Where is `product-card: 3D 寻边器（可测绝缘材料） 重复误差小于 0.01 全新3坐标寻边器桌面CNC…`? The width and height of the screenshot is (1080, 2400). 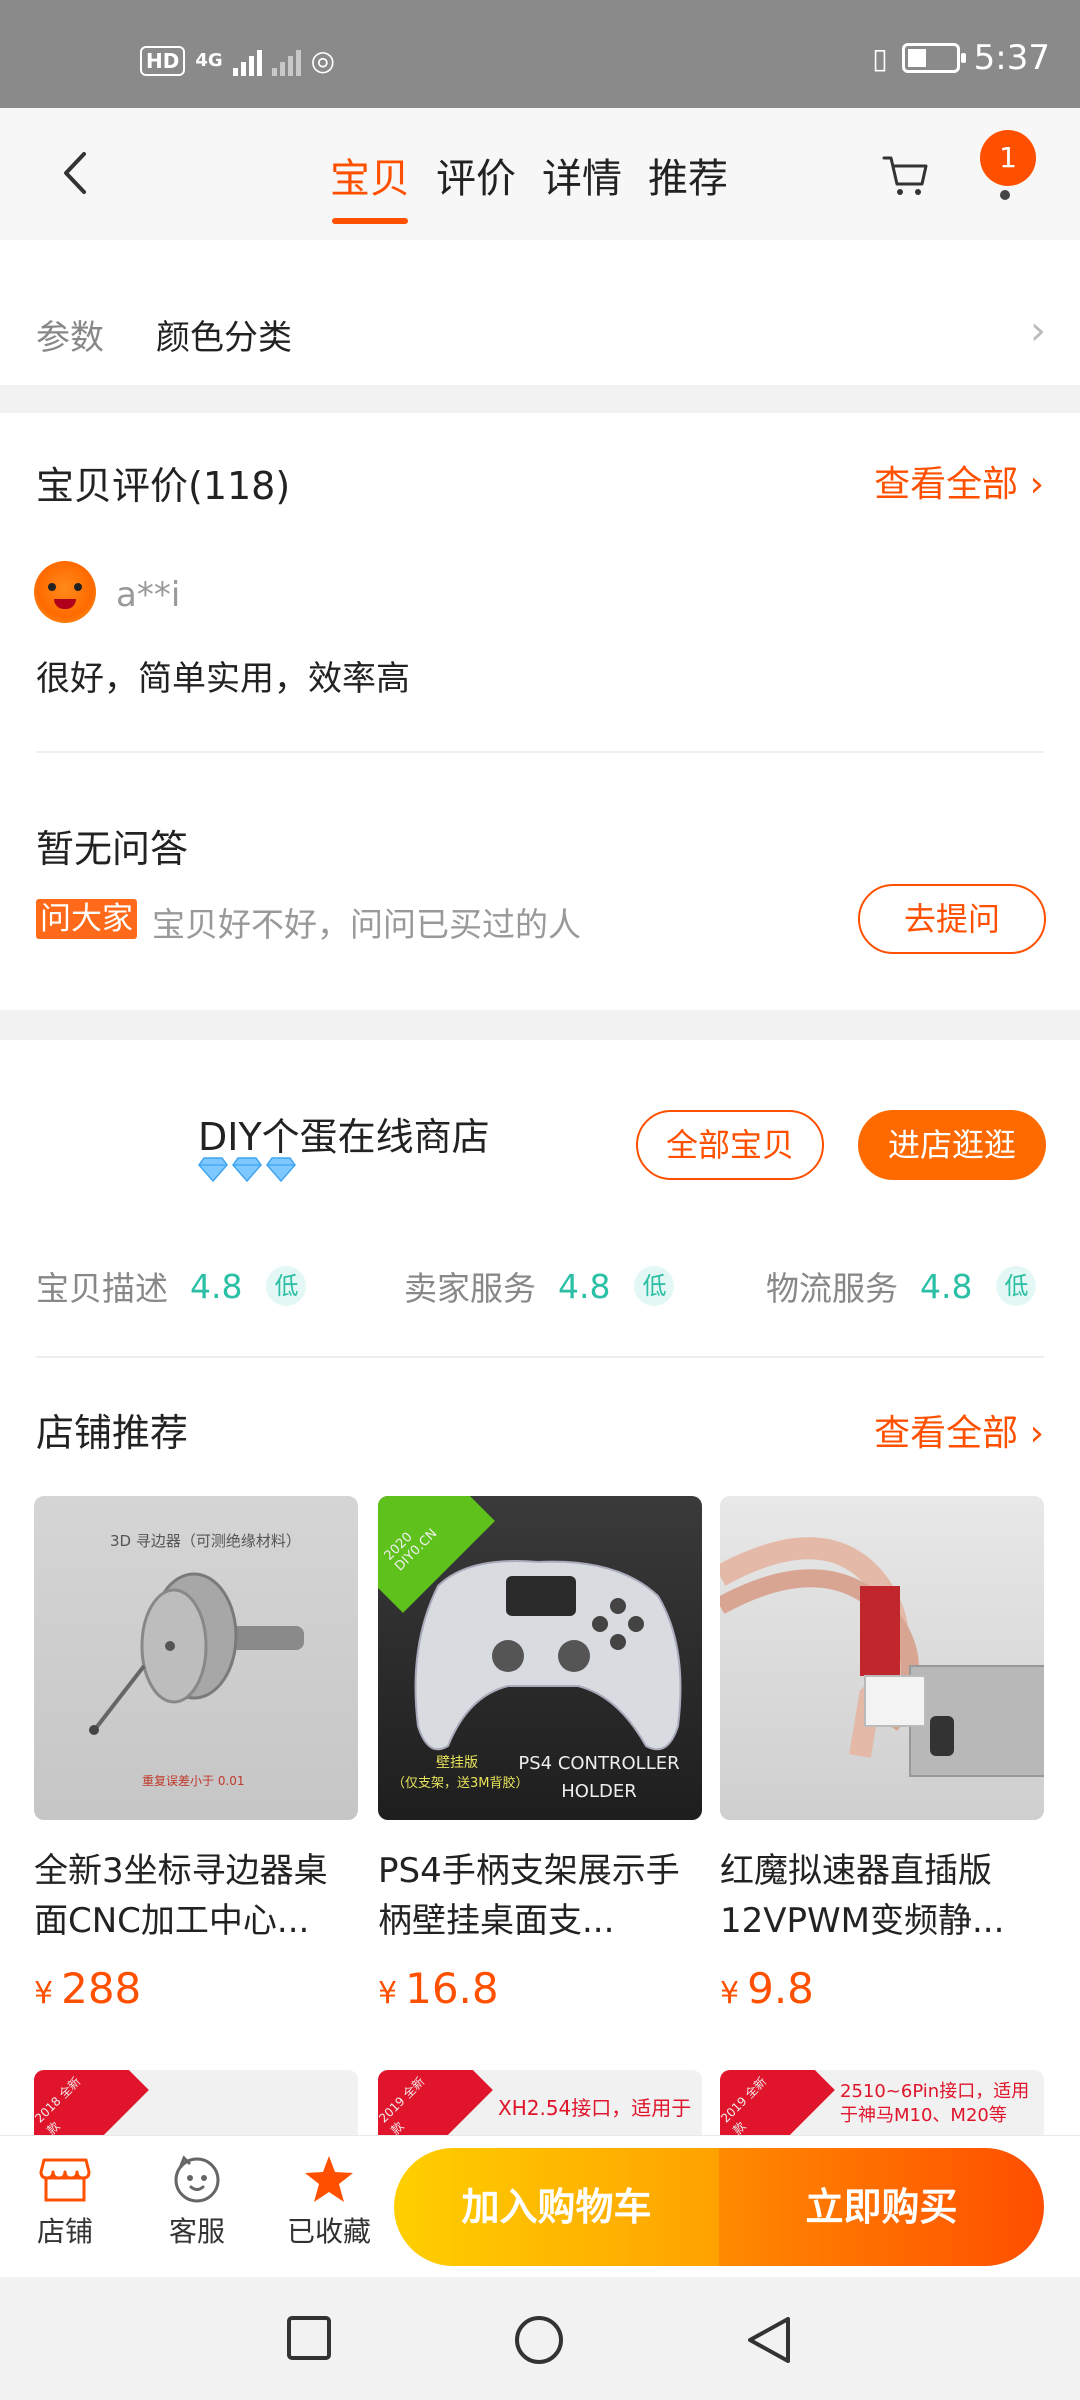
product-card: 3D 寻边器（可测绝缘材料） 重复误差小于 0.01 全新3坐标寻边器桌面CNC… is located at coordinates (196, 1754).